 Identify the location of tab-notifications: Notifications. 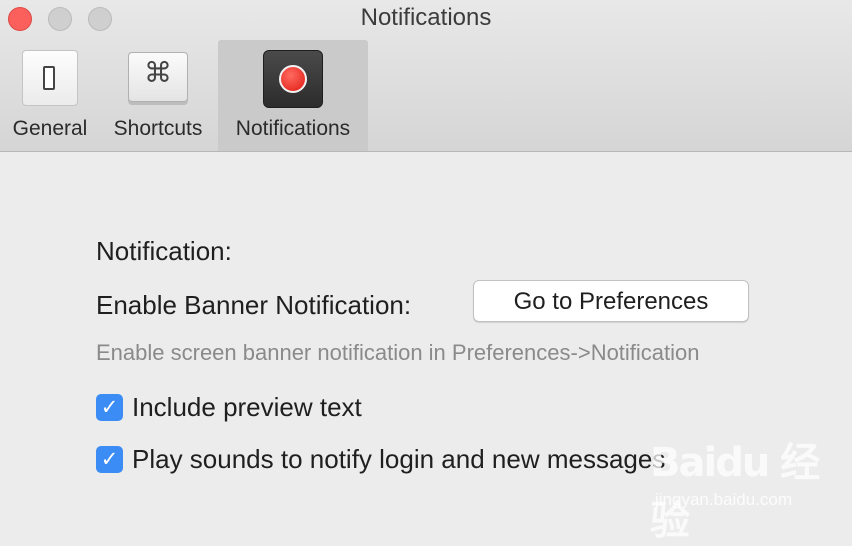
(293, 95).